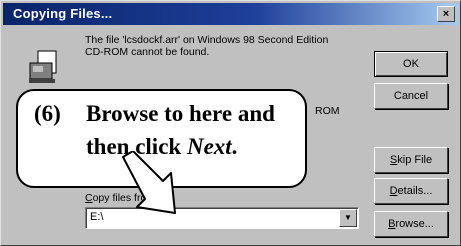  Describe the element at coordinates (411, 64) in the screenshot. I see `ok-button: OK` at that location.